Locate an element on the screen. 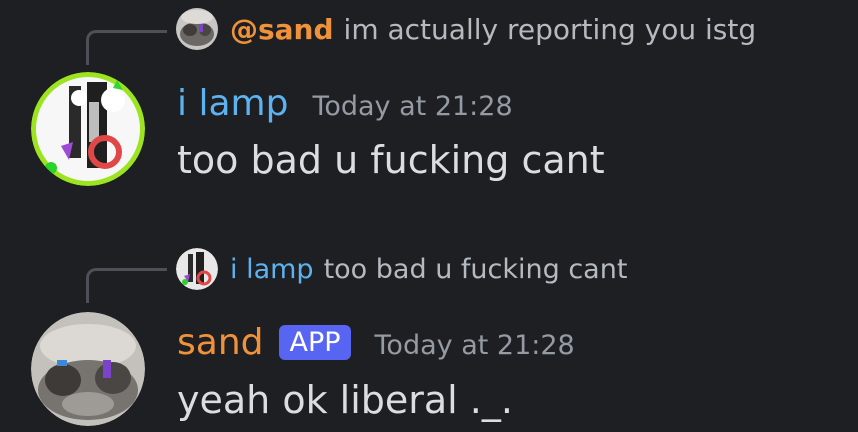 Image resolution: width=858 pixels, height=432 pixels. reply-preview: i lamp too bad u fucking cant is located at coordinates (401, 269).